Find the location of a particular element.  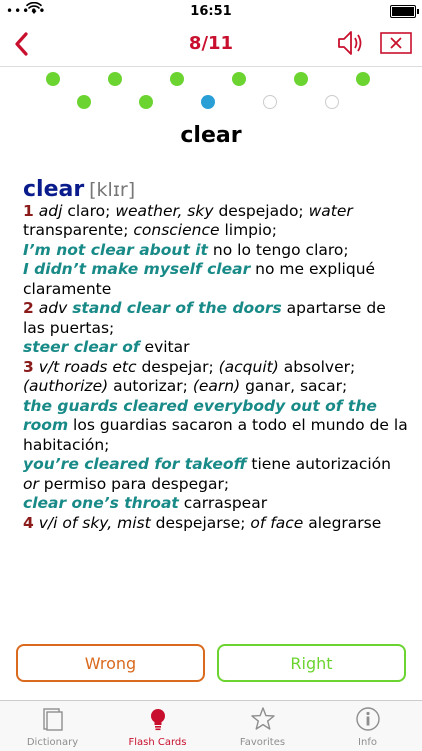

context: of face is located at coordinates (277, 522).